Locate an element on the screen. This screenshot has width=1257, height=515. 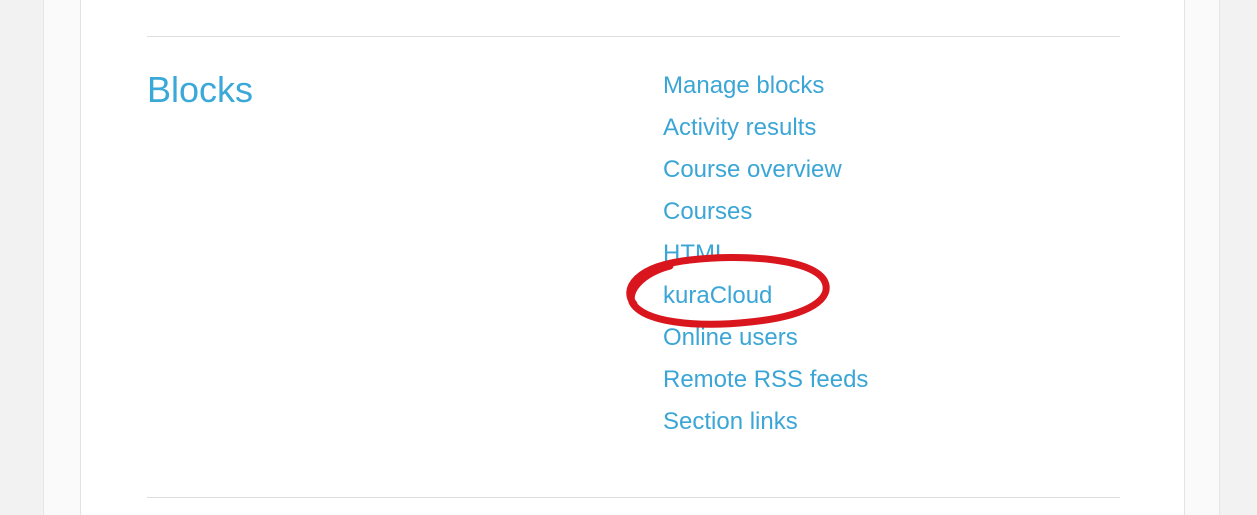
link-manage-blocks: Manage blocks is located at coordinates (743, 85).